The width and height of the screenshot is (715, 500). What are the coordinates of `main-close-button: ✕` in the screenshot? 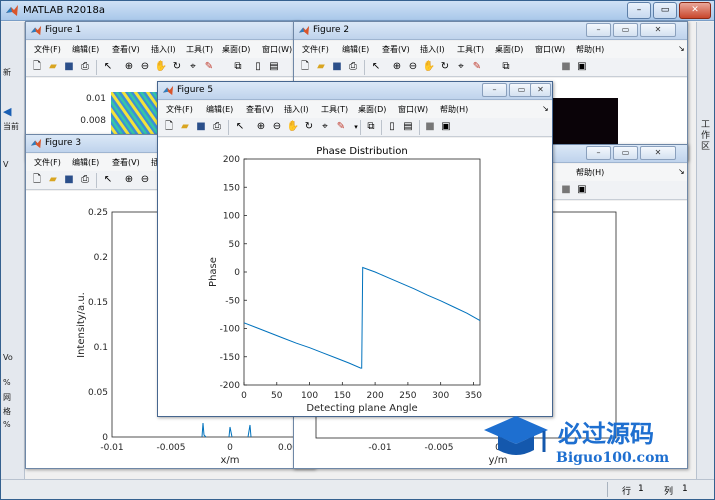 It's located at (695, 10).